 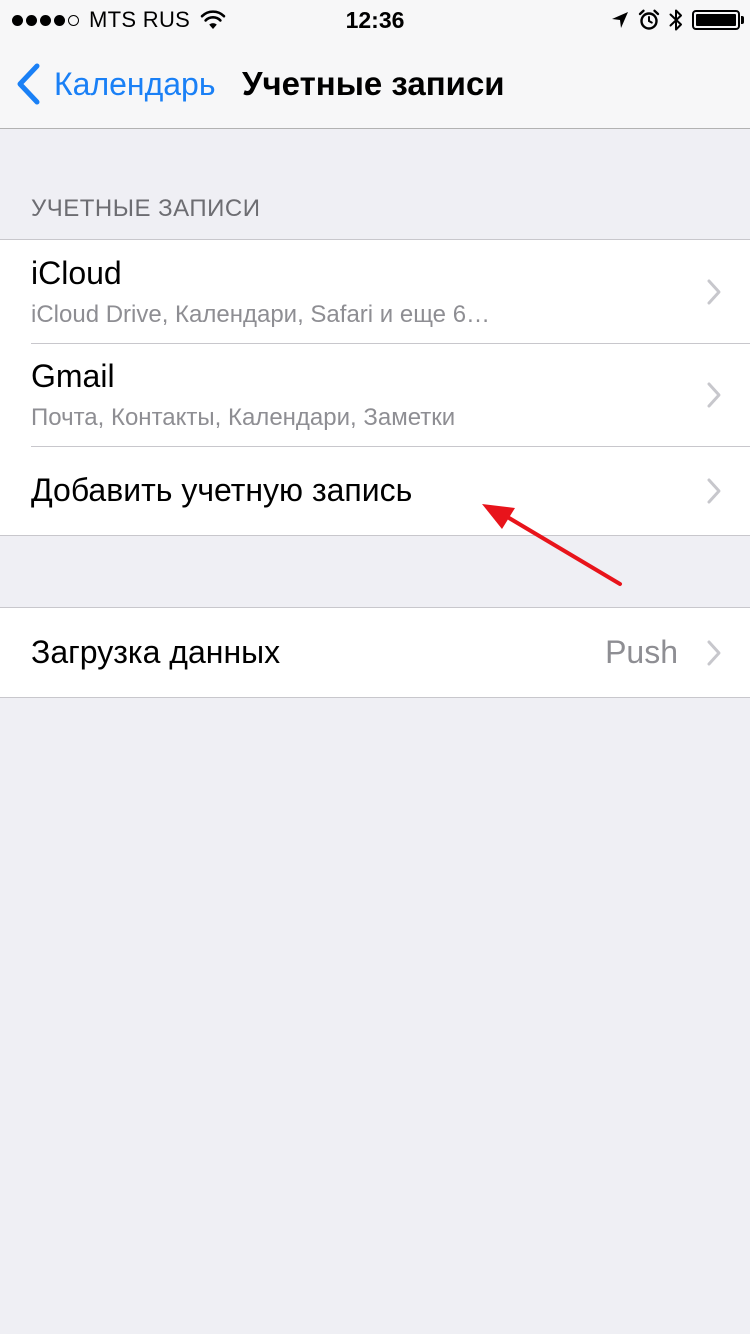 I want to click on bluetooth-icon, so click(x=675, y=20).